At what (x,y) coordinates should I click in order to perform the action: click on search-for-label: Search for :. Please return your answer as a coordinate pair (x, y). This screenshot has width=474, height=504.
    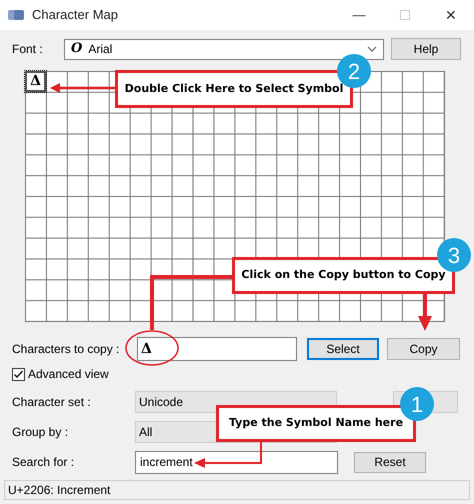
    Looking at the image, I should click on (44, 462).